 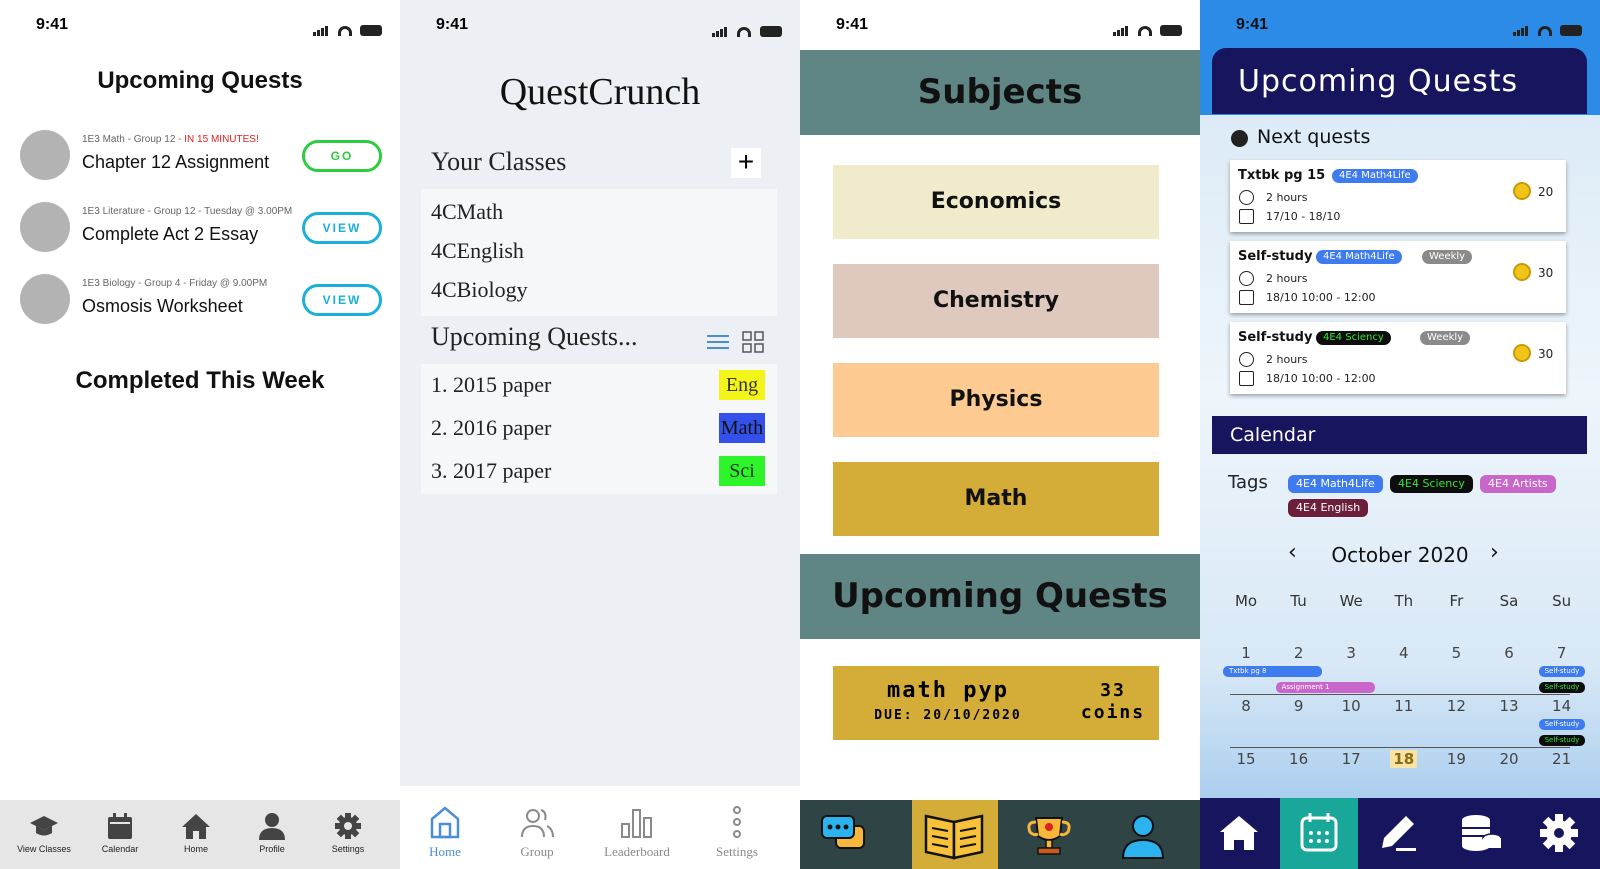 I want to click on page-title: Upcoming Quests, so click(x=200, y=80).